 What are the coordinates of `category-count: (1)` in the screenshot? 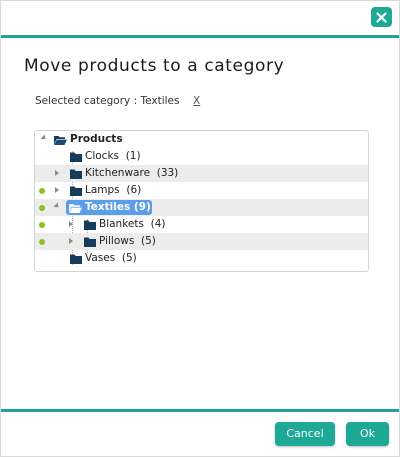 It's located at (133, 156).